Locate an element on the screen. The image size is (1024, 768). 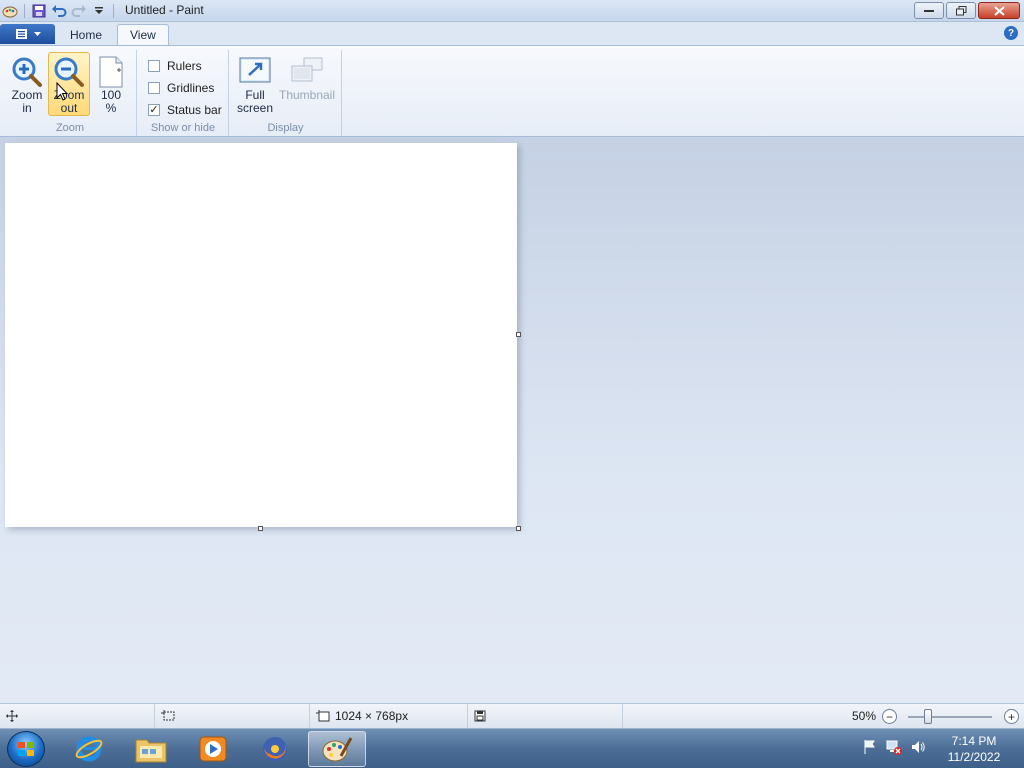
taskbar-clock: 7:14 PM 11/2/2022 is located at coordinates (974, 749).